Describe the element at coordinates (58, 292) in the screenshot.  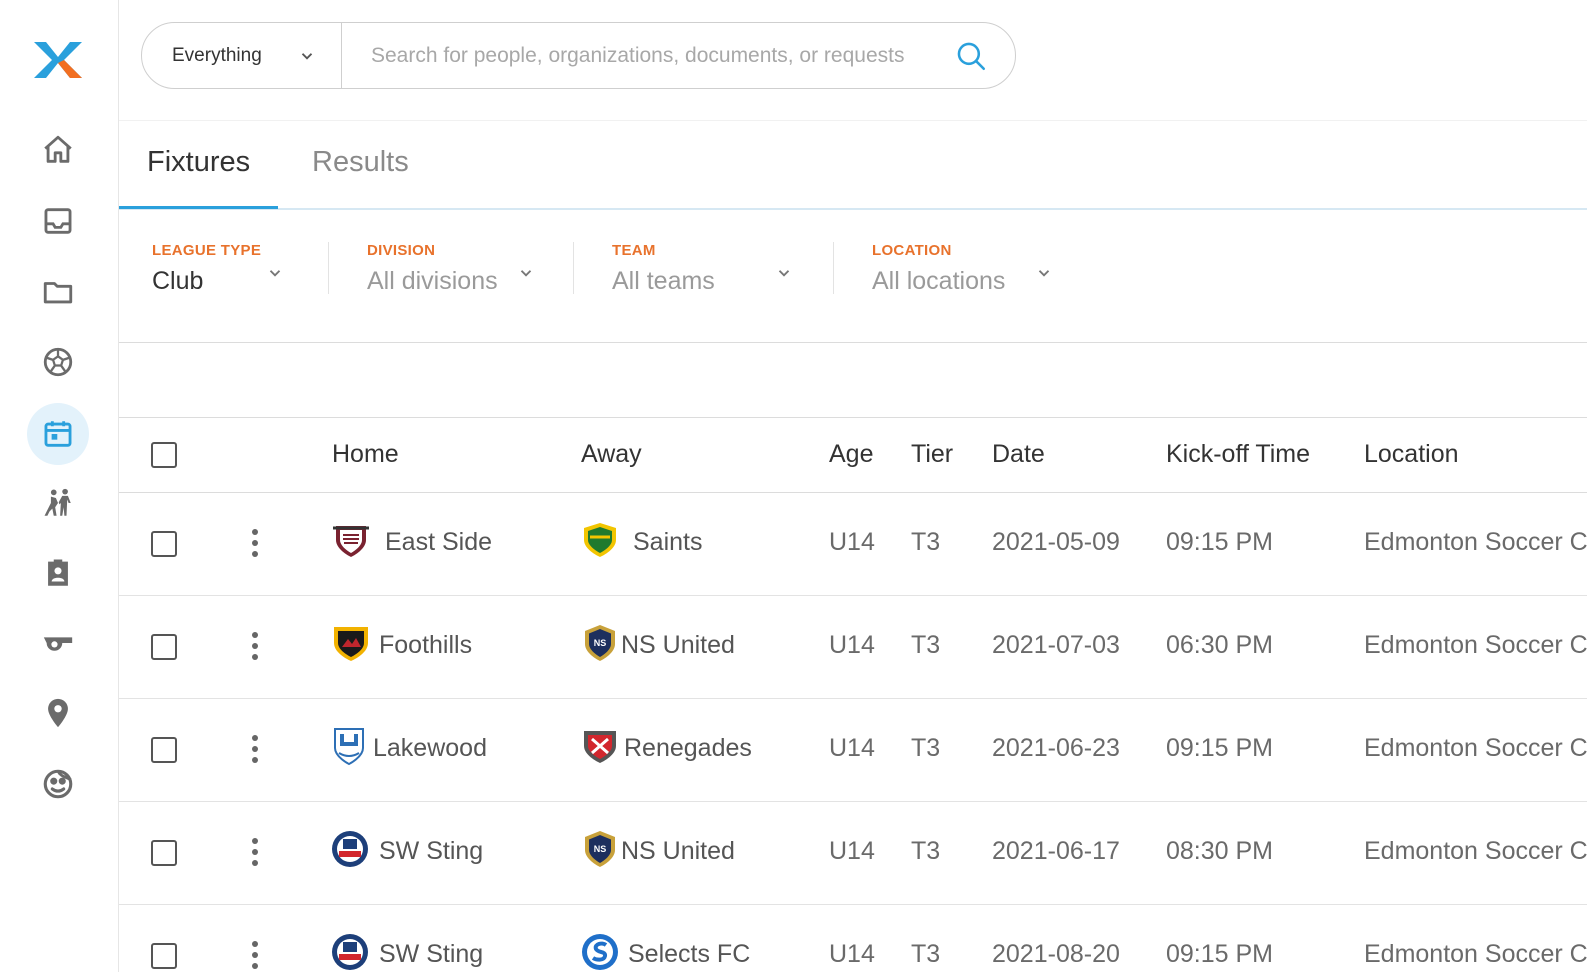
I see `sidebar-item-documents` at that location.